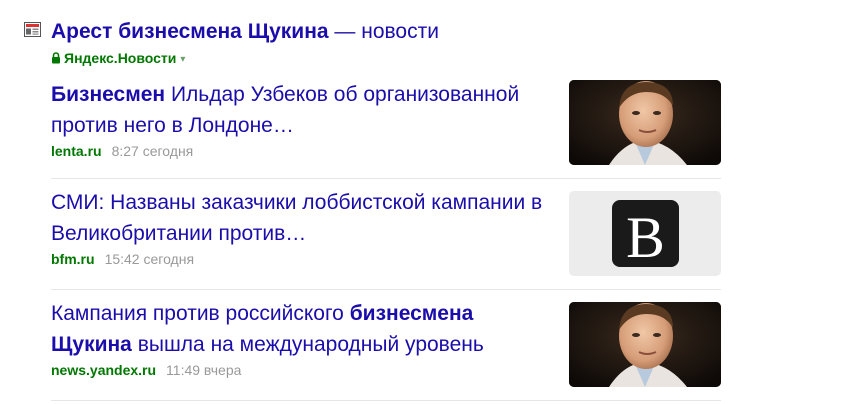 The height and width of the screenshot is (404, 857). I want to click on svg-text: B, so click(645, 237).